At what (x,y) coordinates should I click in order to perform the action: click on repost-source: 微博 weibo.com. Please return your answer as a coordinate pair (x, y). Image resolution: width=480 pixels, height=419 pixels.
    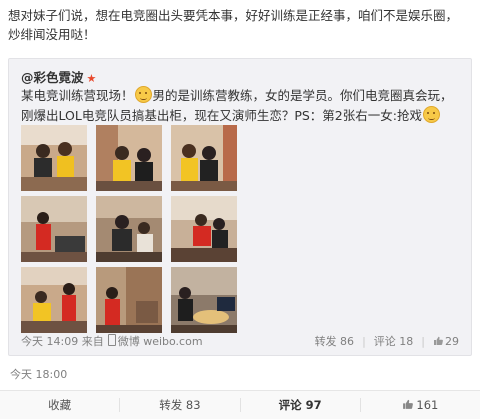
    Looking at the image, I should click on (160, 341).